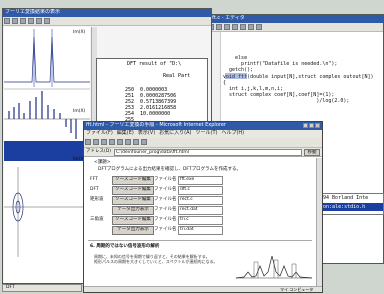 This screenshot has height=294, width=384. I want to click on file-name-input: rect.dat, so click(200, 210).